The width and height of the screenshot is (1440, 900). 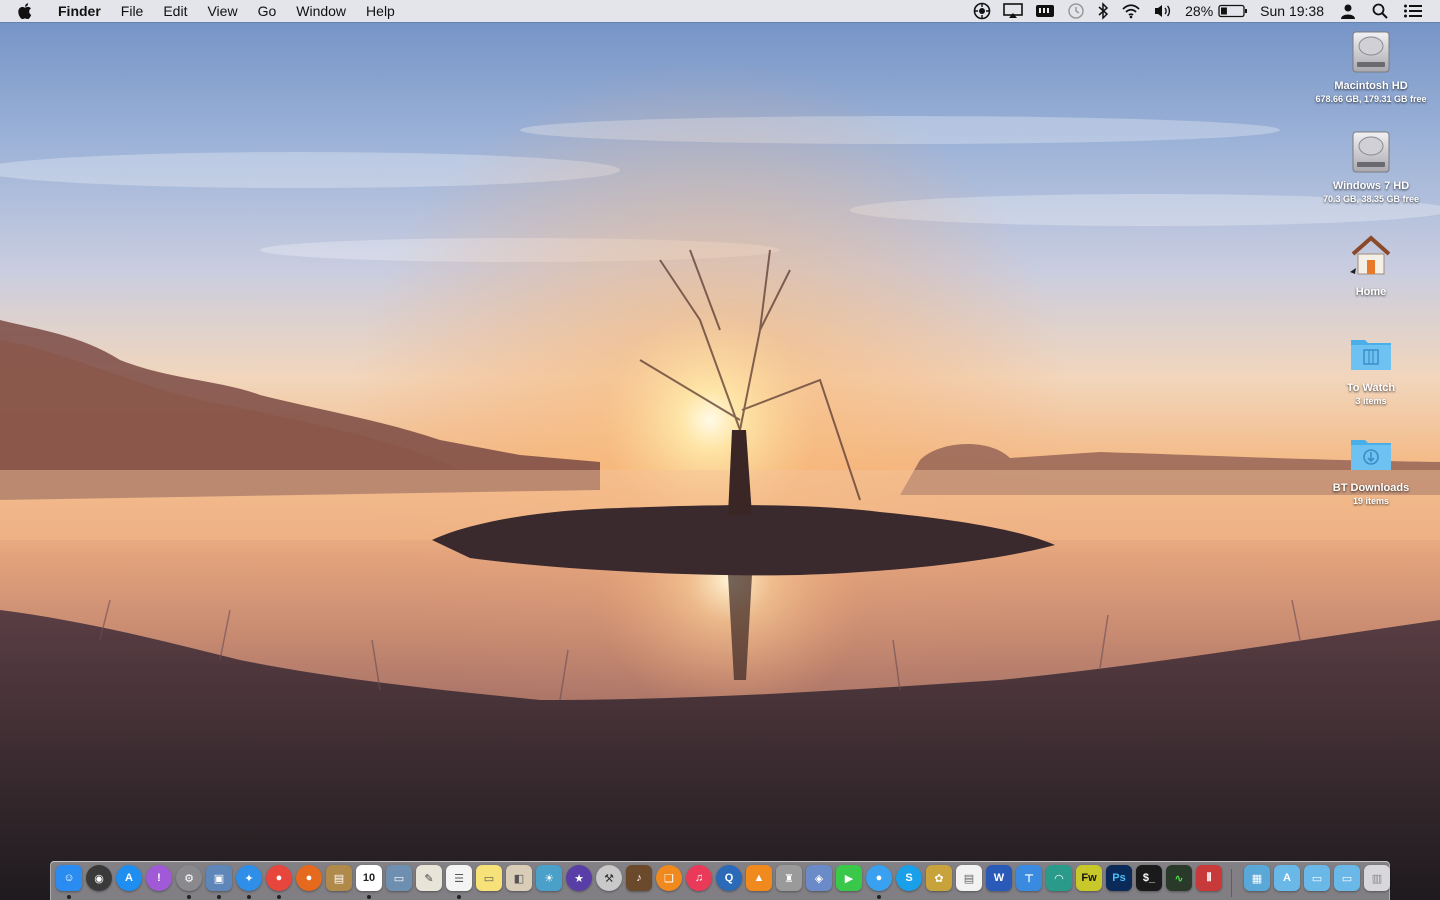 I want to click on dock-item-reminders: ☰, so click(x=459, y=882).